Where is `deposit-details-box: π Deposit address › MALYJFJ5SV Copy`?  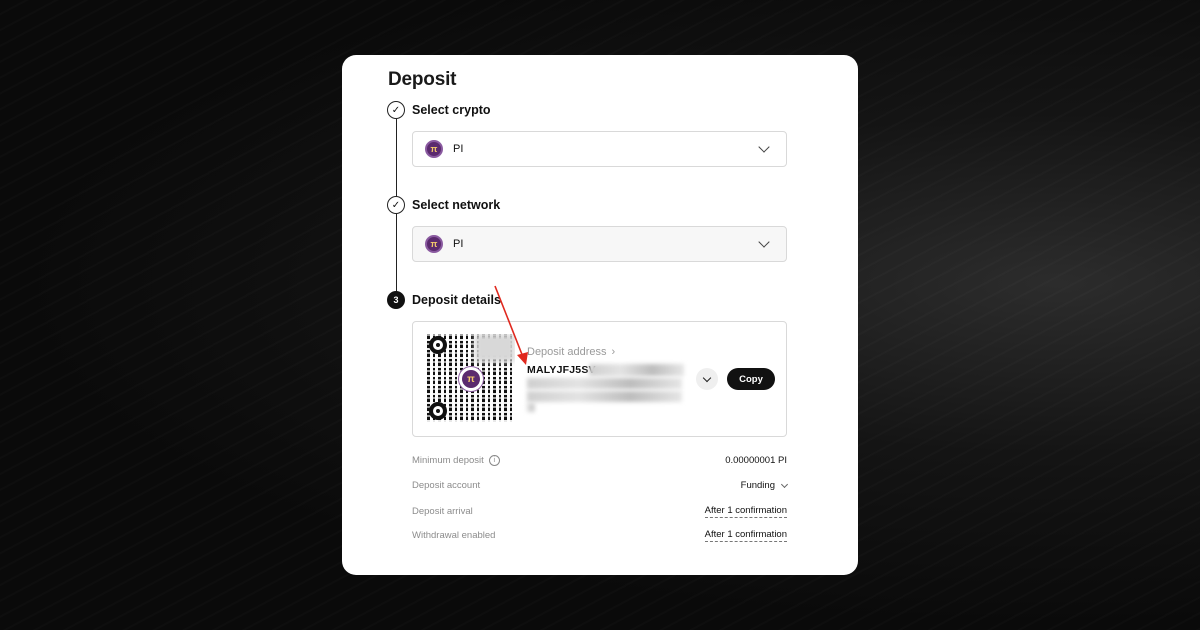 deposit-details-box: π Deposit address › MALYJFJ5SV Copy is located at coordinates (599, 379).